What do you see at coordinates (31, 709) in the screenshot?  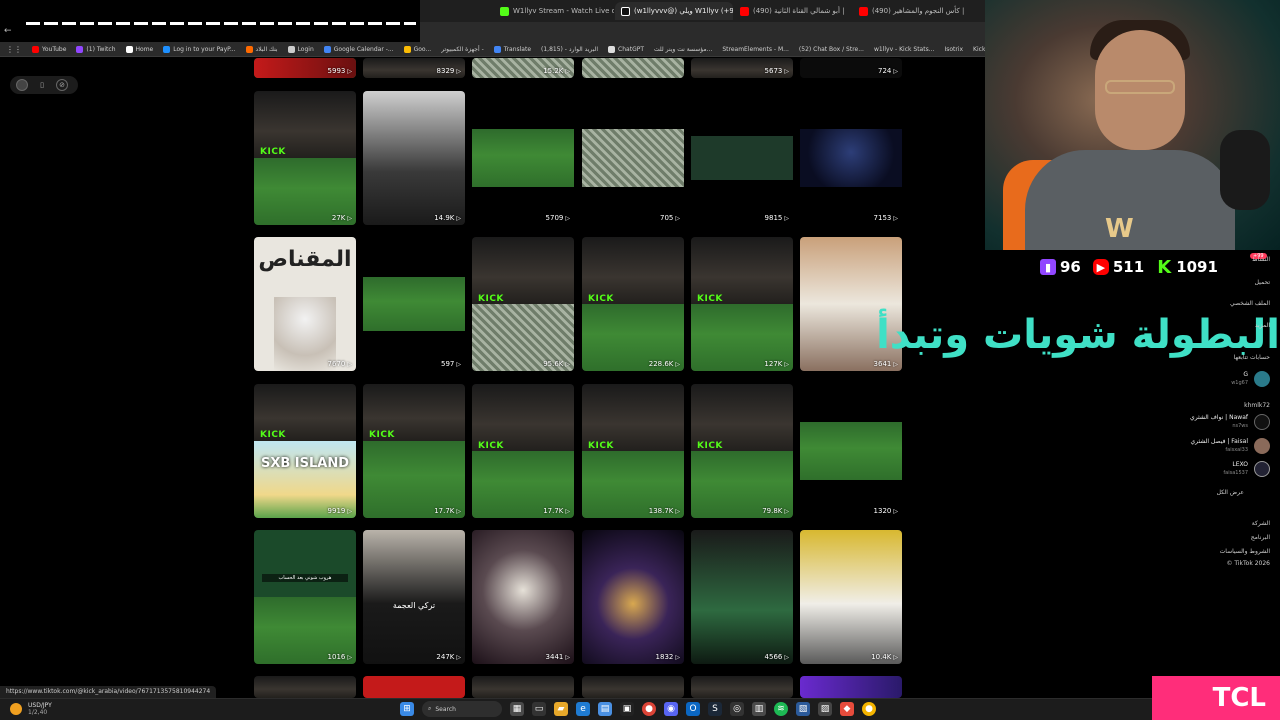 I see `ticker-widget: USD/JPY 1/2,40` at bounding box center [31, 709].